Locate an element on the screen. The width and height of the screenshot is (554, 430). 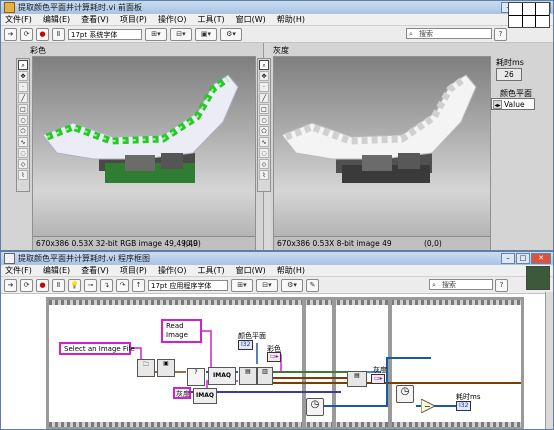
menu-project: 项目(P) is located at coordinates (133, 19).